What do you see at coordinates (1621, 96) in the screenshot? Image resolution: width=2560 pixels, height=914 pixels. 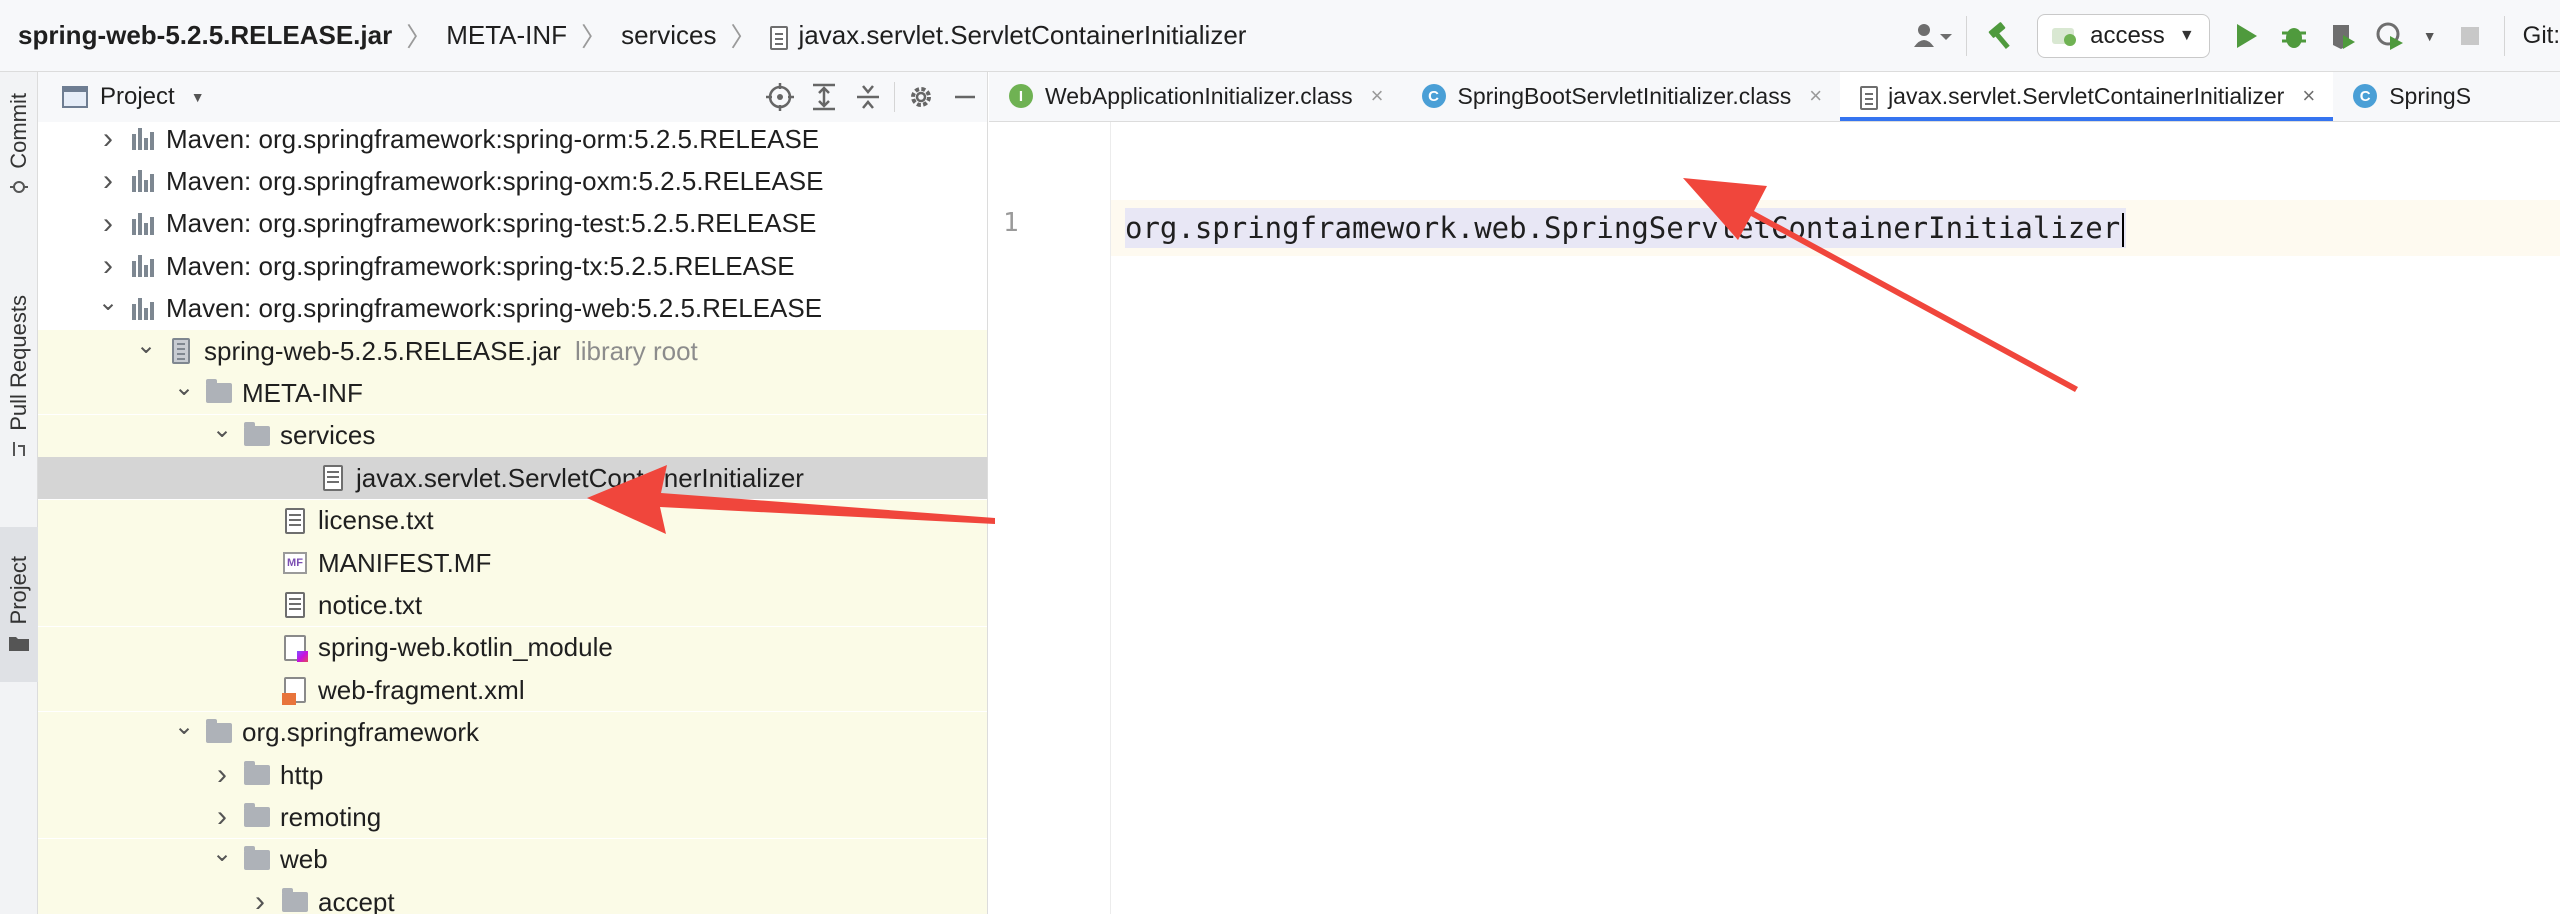 I see `editor-tab: C SpringBootServletInitializer.class ×` at bounding box center [1621, 96].